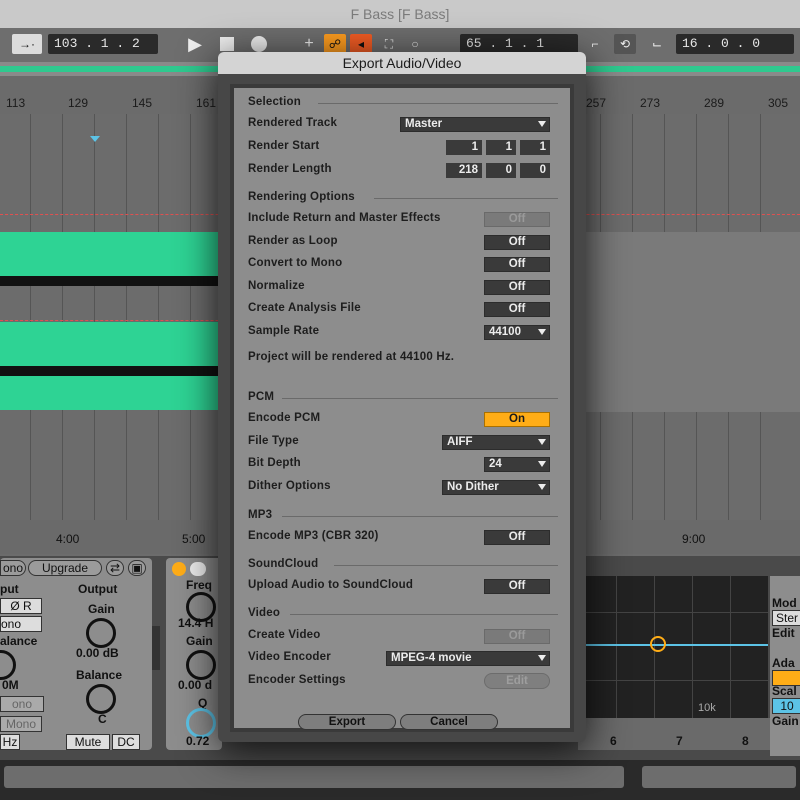 The image size is (800, 800). What do you see at coordinates (431, 658) in the screenshot?
I see `video-encoder-value: MPEG-4 movie` at bounding box center [431, 658].